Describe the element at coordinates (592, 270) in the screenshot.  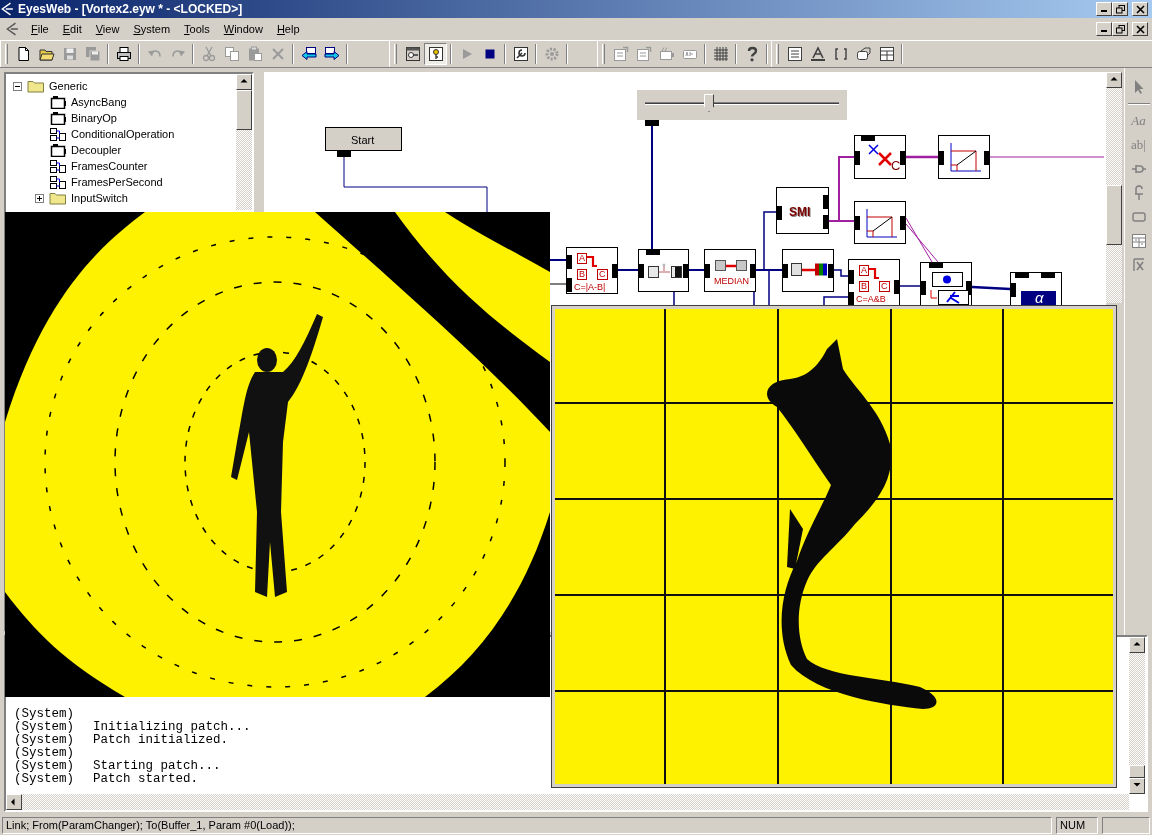
I see `block-node: A B C C=|A-B|` at that location.